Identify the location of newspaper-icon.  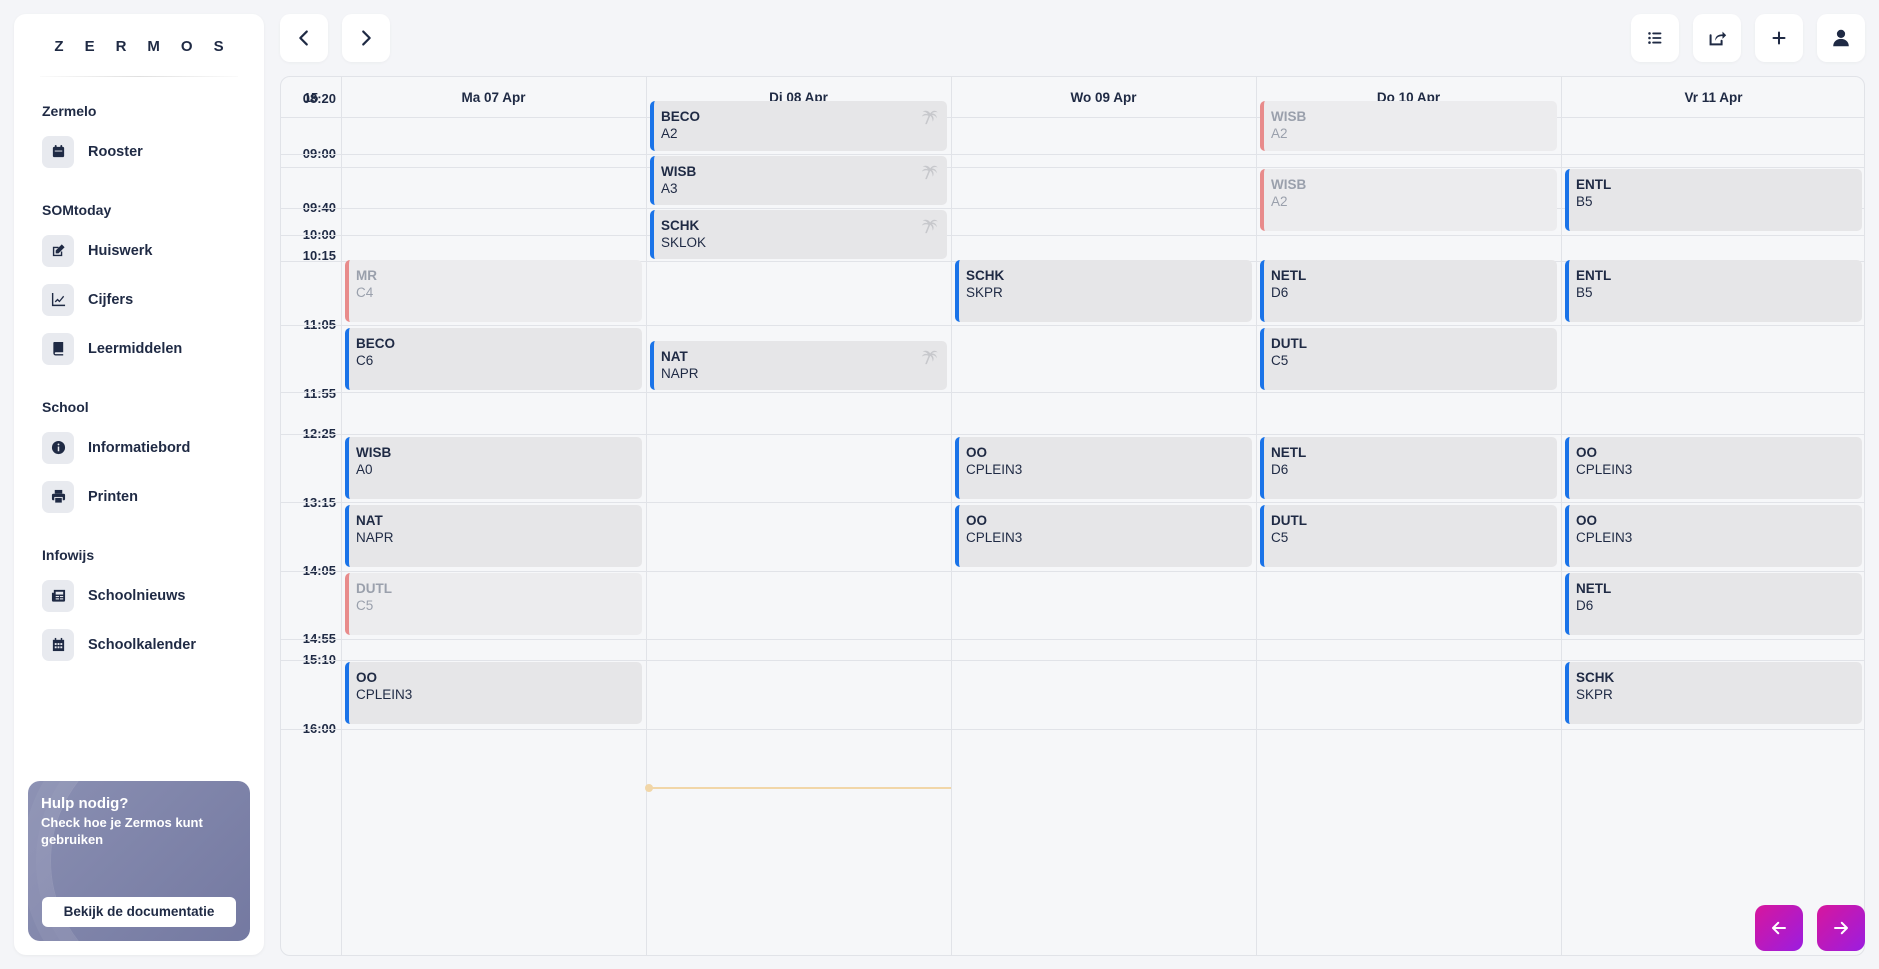
(58, 595).